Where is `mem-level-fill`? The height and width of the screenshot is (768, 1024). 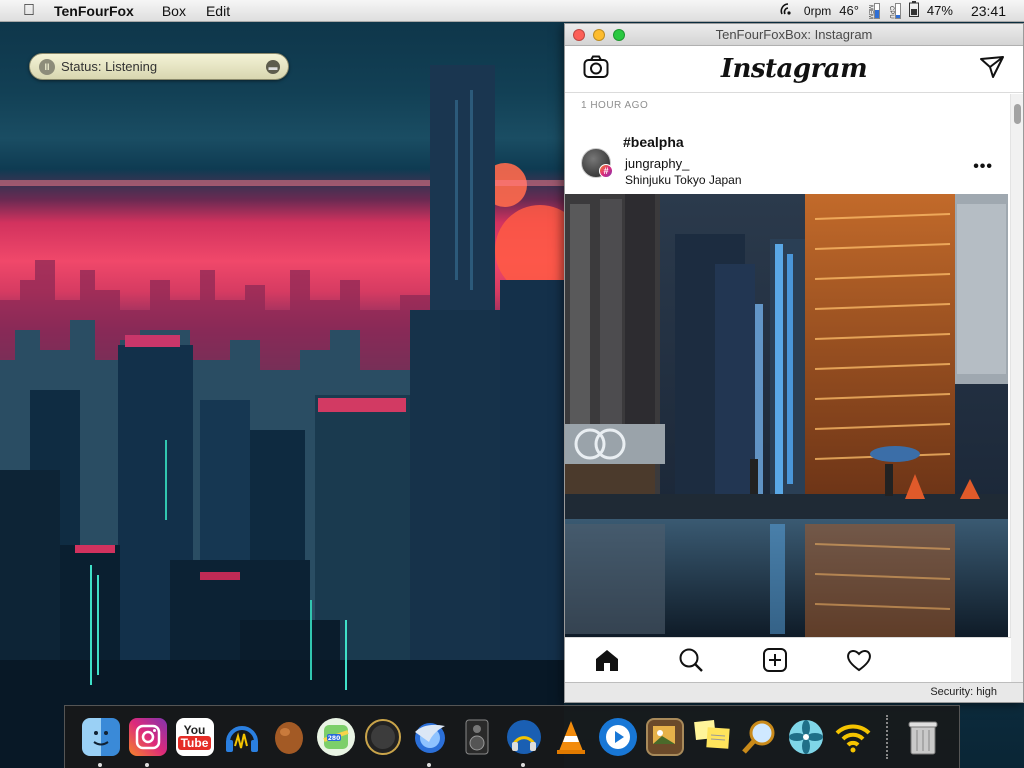 mem-level-fill is located at coordinates (876, 13).